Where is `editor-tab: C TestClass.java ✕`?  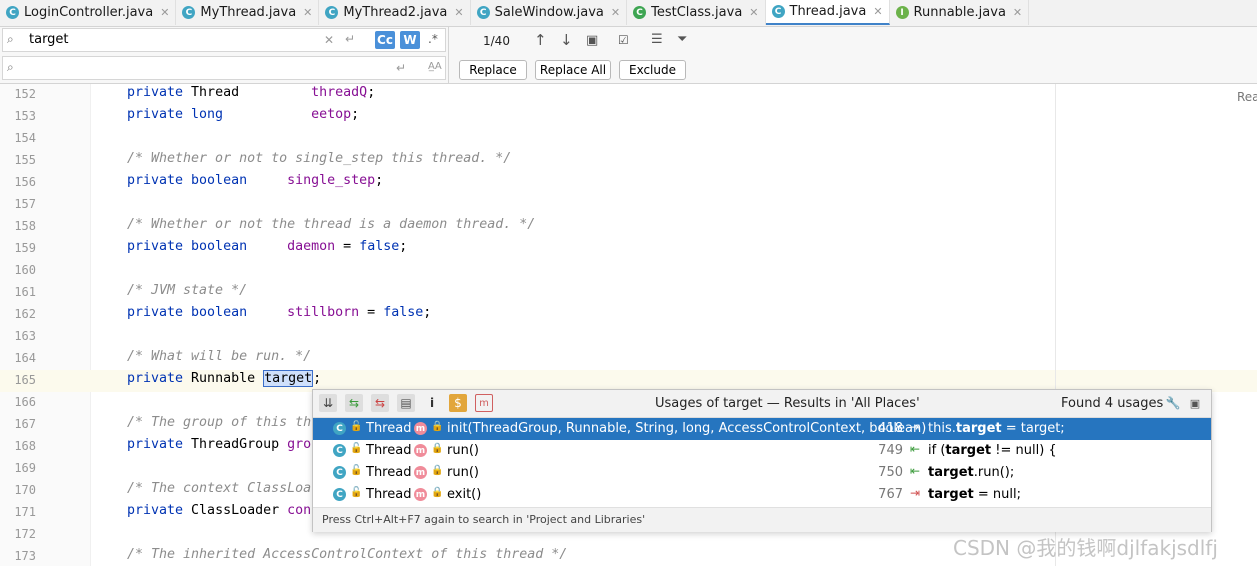 editor-tab: C TestClass.java ✕ is located at coordinates (696, 12).